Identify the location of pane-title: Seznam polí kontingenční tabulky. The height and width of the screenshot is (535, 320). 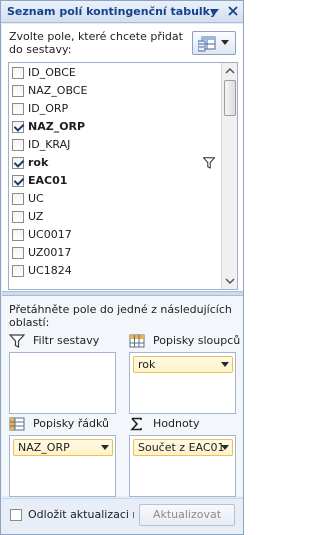
(112, 11).